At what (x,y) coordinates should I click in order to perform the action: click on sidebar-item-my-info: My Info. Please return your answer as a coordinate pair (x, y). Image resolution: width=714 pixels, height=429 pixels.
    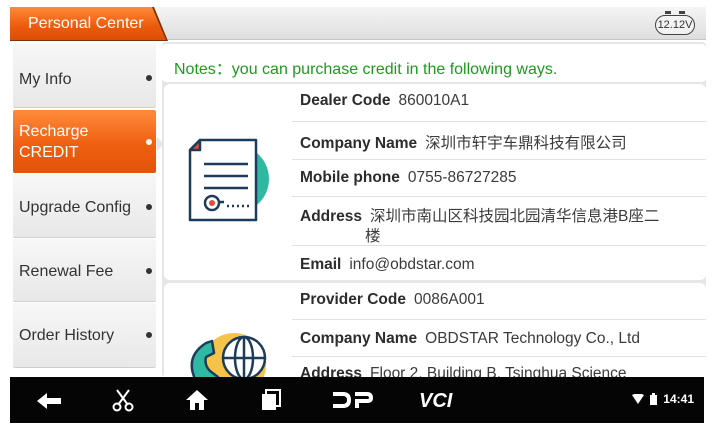
    Looking at the image, I should click on (84, 75).